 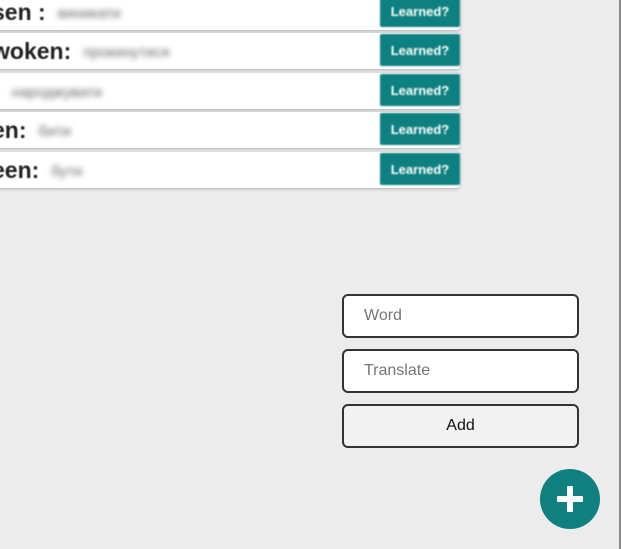 I want to click on translation-text: народжувати, so click(x=57, y=92).